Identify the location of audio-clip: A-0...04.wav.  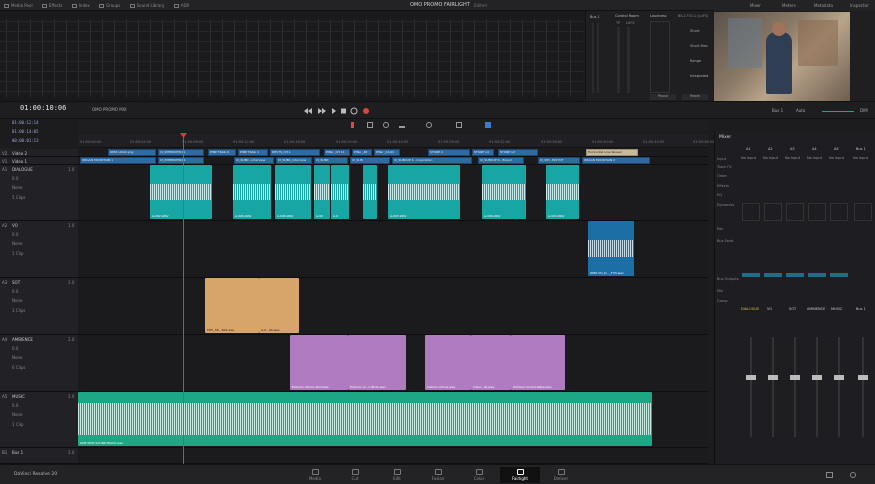
(279, 305).